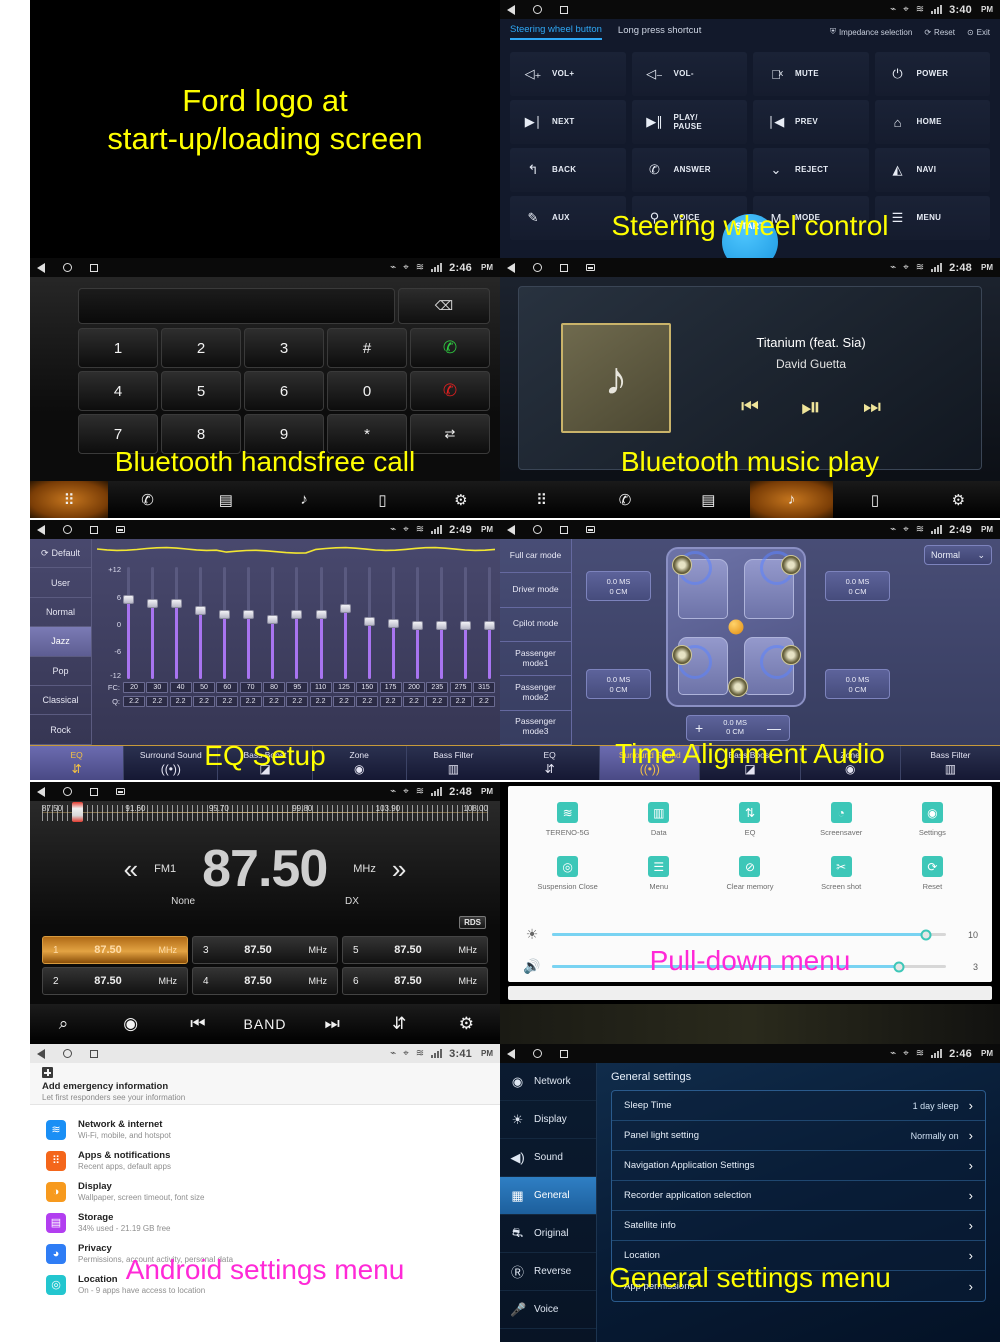 The width and height of the screenshot is (1000, 1342). Describe the element at coordinates (250, 687) in the screenshot. I see `eq-fc-cell: 70` at that location.